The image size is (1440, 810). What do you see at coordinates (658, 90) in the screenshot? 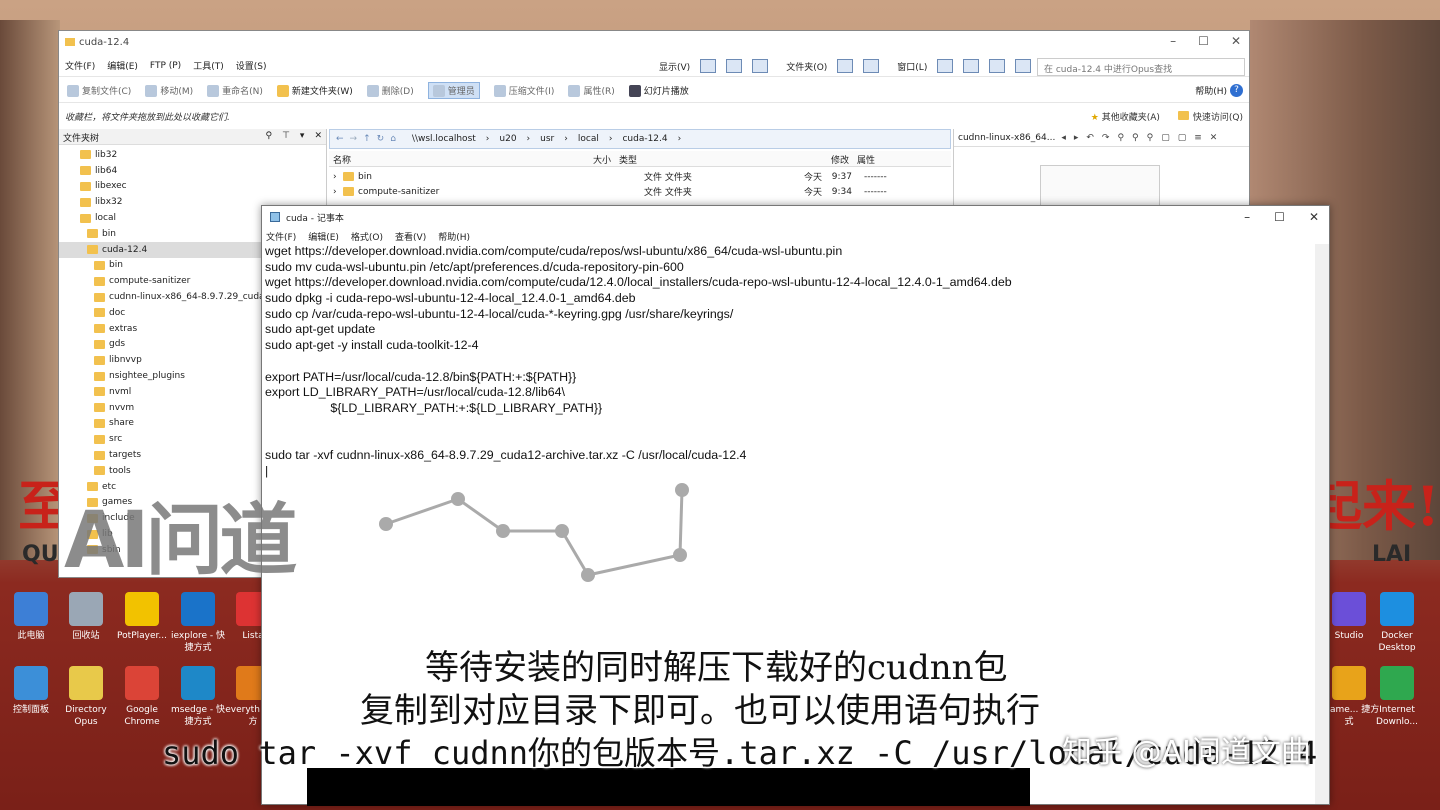
I see `slideshow-button: 幻灯片播放` at bounding box center [658, 90].